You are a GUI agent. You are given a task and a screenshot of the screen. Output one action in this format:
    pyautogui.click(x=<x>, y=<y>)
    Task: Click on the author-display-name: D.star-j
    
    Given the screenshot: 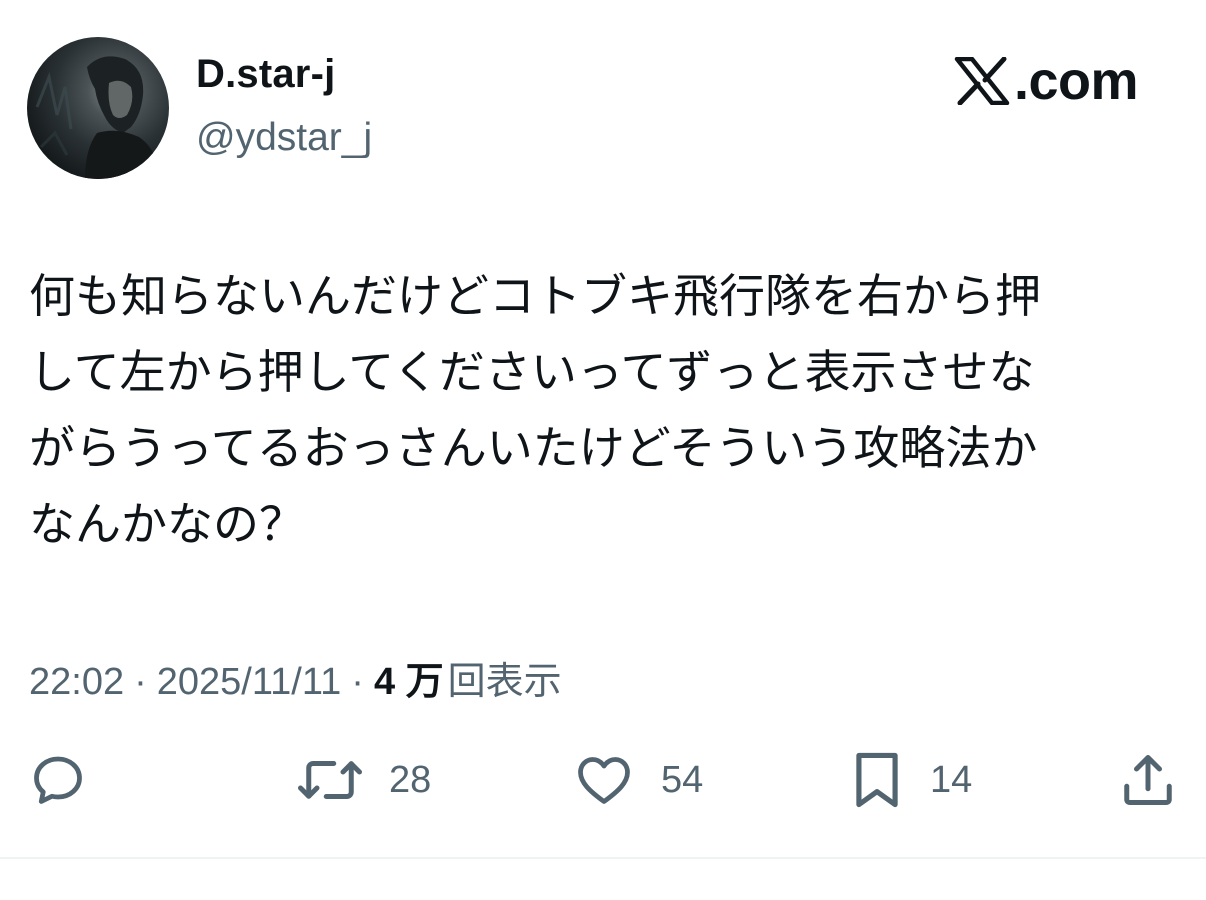 What is the action you would take?
    pyautogui.click(x=265, y=74)
    